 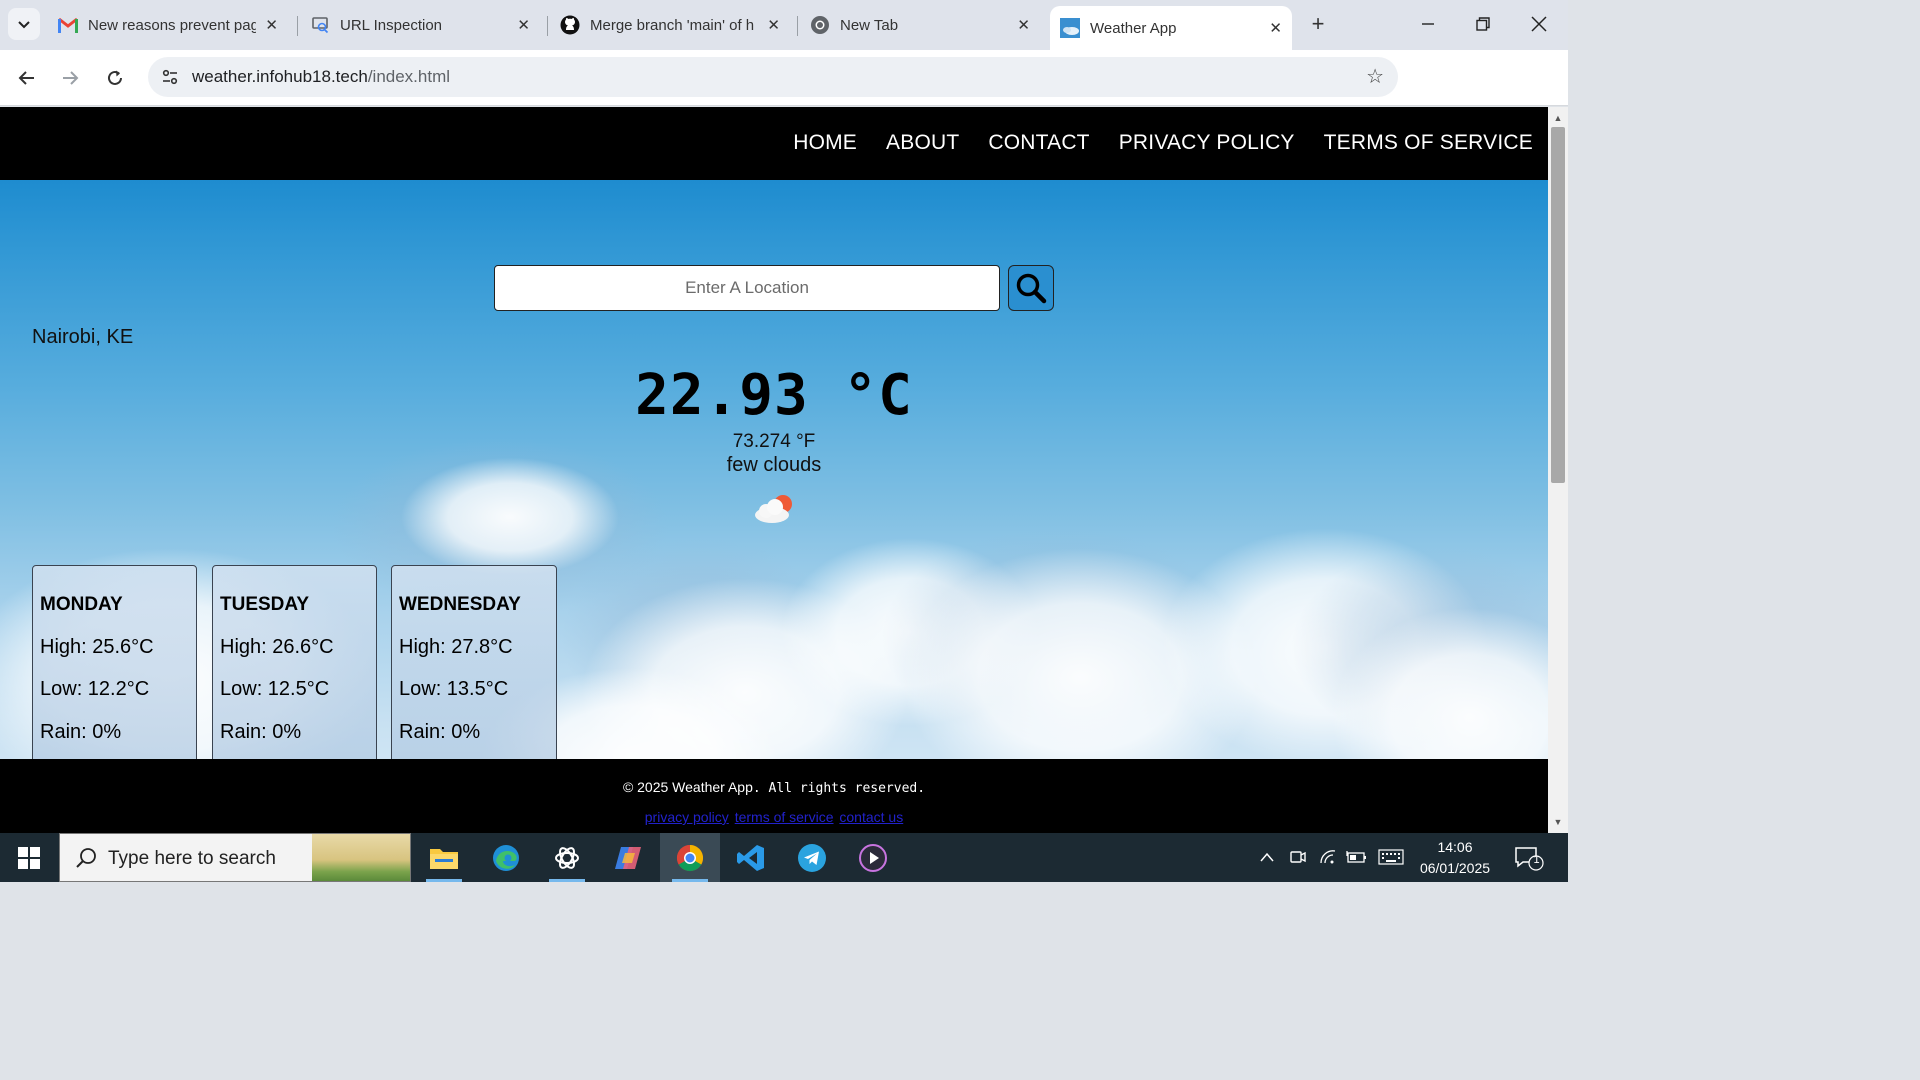 I want to click on arrow-left-icon, so click(x=26, y=78).